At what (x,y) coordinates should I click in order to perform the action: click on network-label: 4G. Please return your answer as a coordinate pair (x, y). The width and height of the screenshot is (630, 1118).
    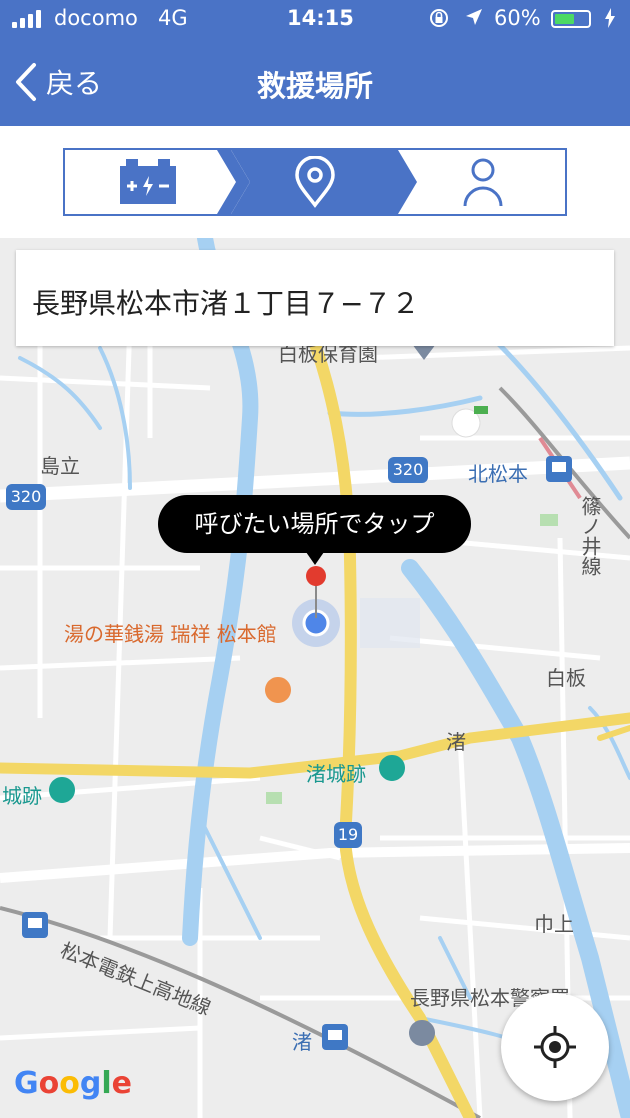
    Looking at the image, I should click on (173, 18).